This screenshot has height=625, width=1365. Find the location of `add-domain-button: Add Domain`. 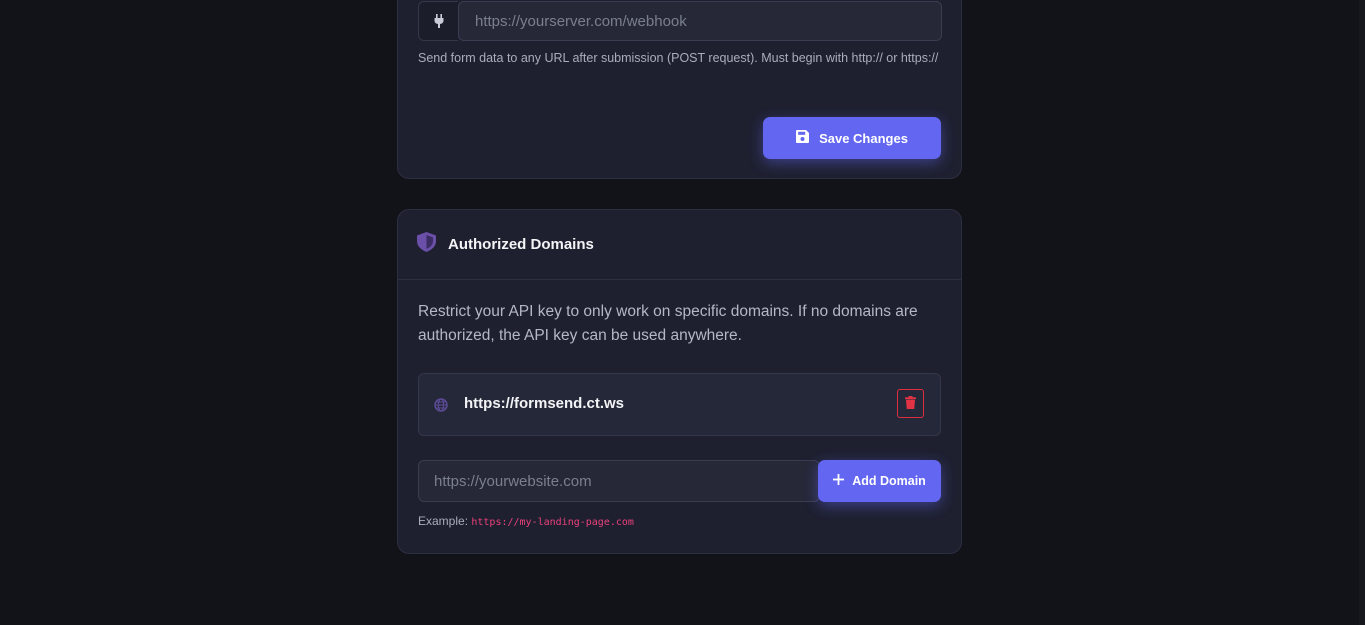

add-domain-button: Add Domain is located at coordinates (879, 481).